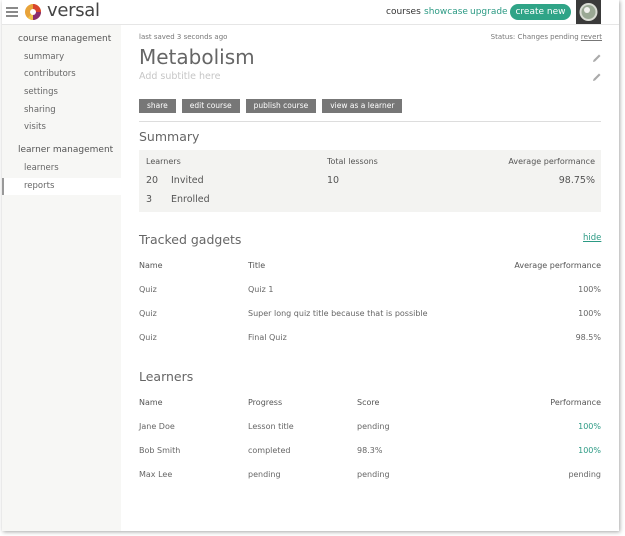 The height and width of the screenshot is (536, 625). What do you see at coordinates (267, 337) in the screenshot?
I see `gadget-title: Final Quiz` at bounding box center [267, 337].